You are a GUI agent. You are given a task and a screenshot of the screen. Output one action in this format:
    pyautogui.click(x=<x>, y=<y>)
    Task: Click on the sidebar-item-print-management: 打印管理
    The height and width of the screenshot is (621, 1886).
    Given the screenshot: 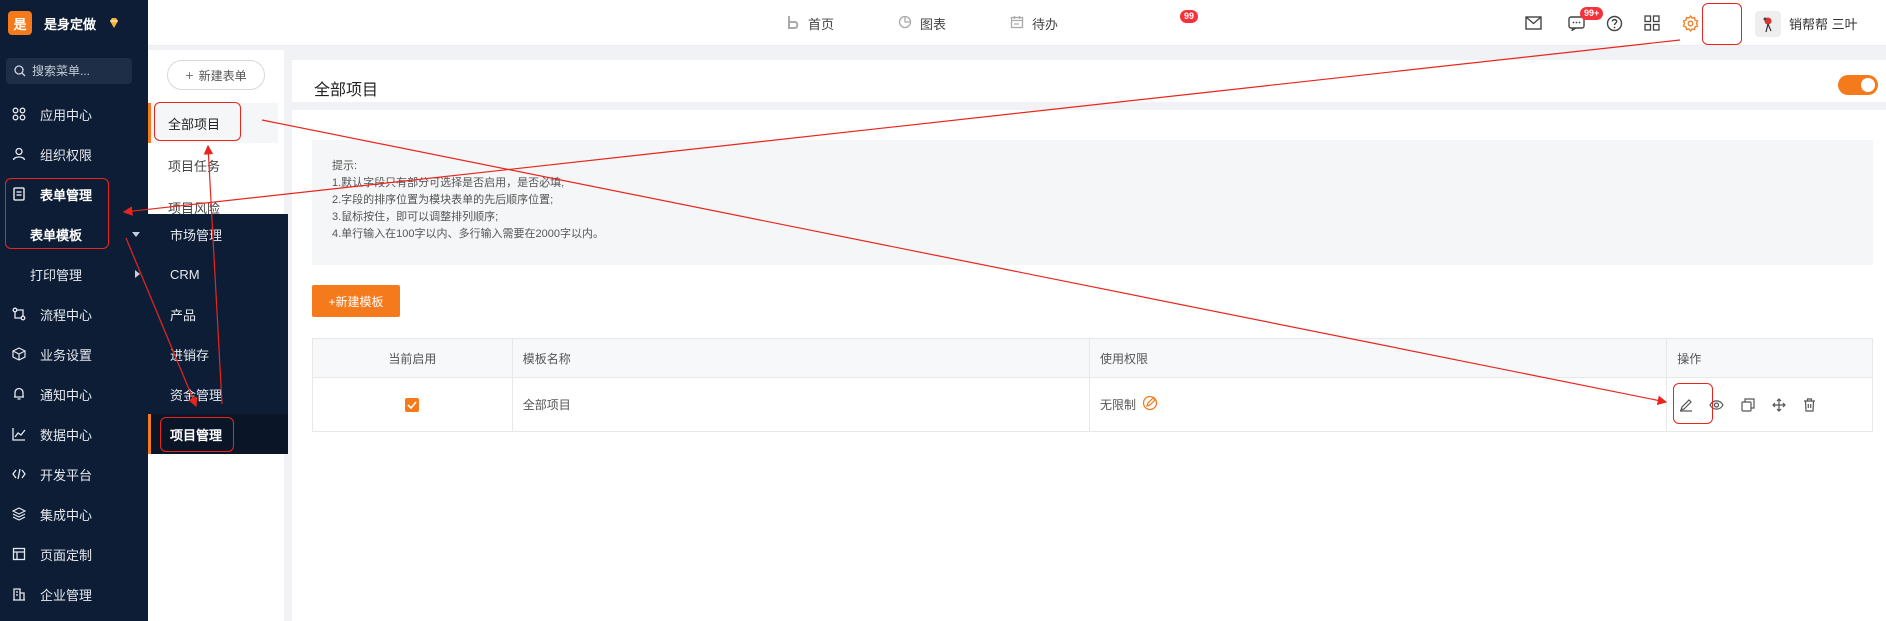 What is the action you would take?
    pyautogui.click(x=74, y=274)
    